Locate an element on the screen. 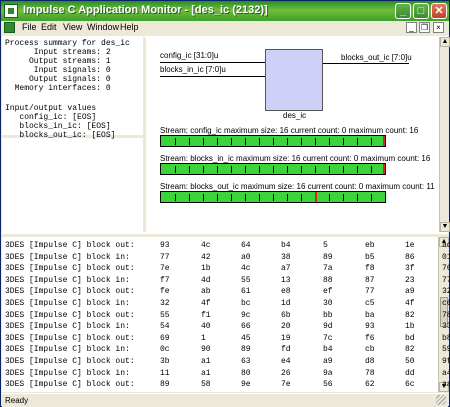 The height and width of the screenshot is (407, 450). menu-help: Help is located at coordinates (129, 27).